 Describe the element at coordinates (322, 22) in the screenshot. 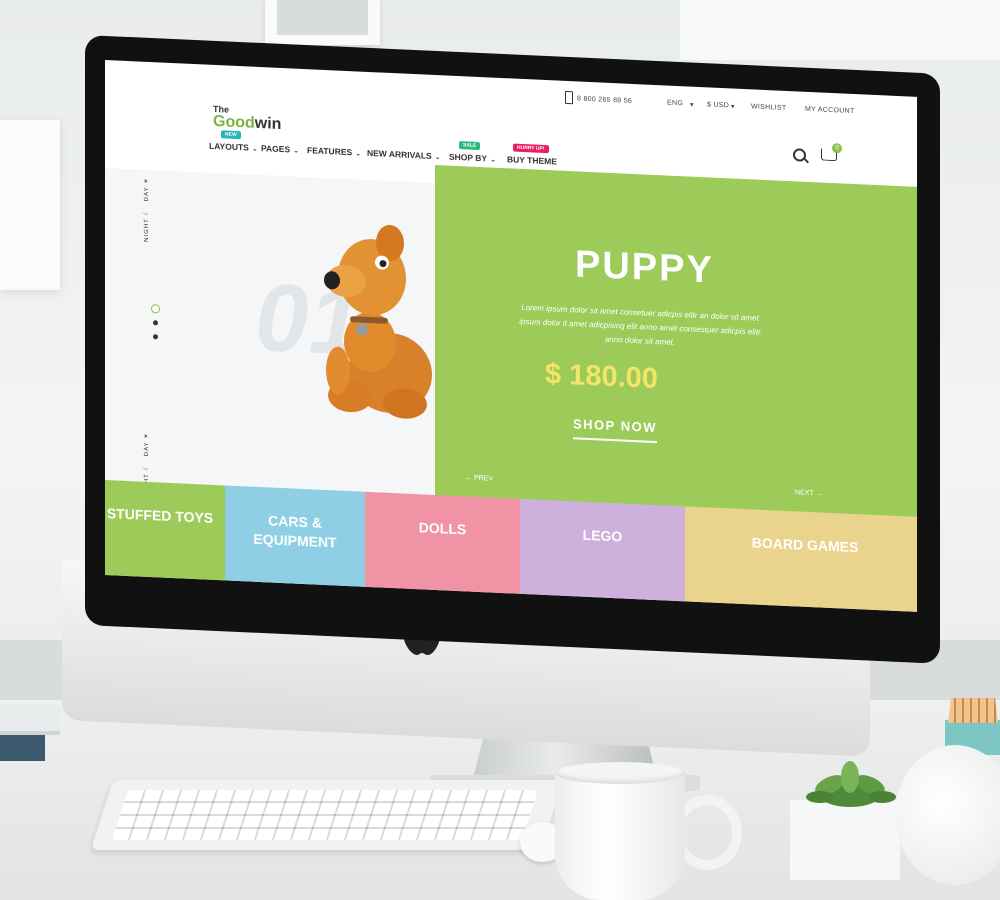

I see `wall-picture-frame` at that location.